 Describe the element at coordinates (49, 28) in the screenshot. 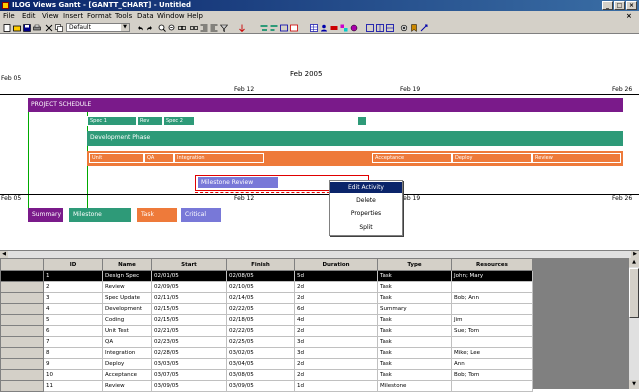

I see `cut-icon` at that location.